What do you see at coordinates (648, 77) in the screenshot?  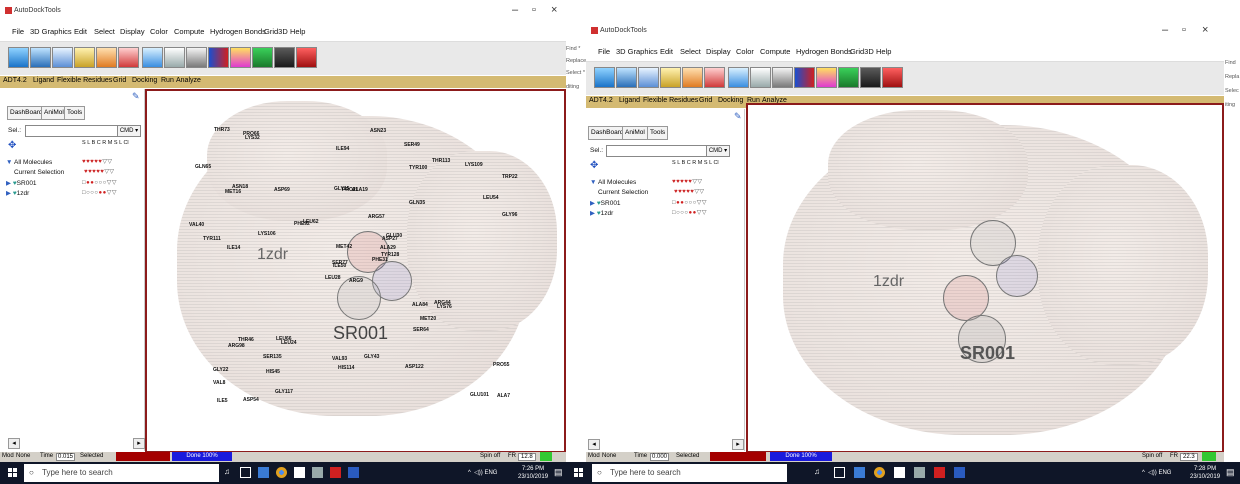 I see `undo-icon` at bounding box center [648, 77].